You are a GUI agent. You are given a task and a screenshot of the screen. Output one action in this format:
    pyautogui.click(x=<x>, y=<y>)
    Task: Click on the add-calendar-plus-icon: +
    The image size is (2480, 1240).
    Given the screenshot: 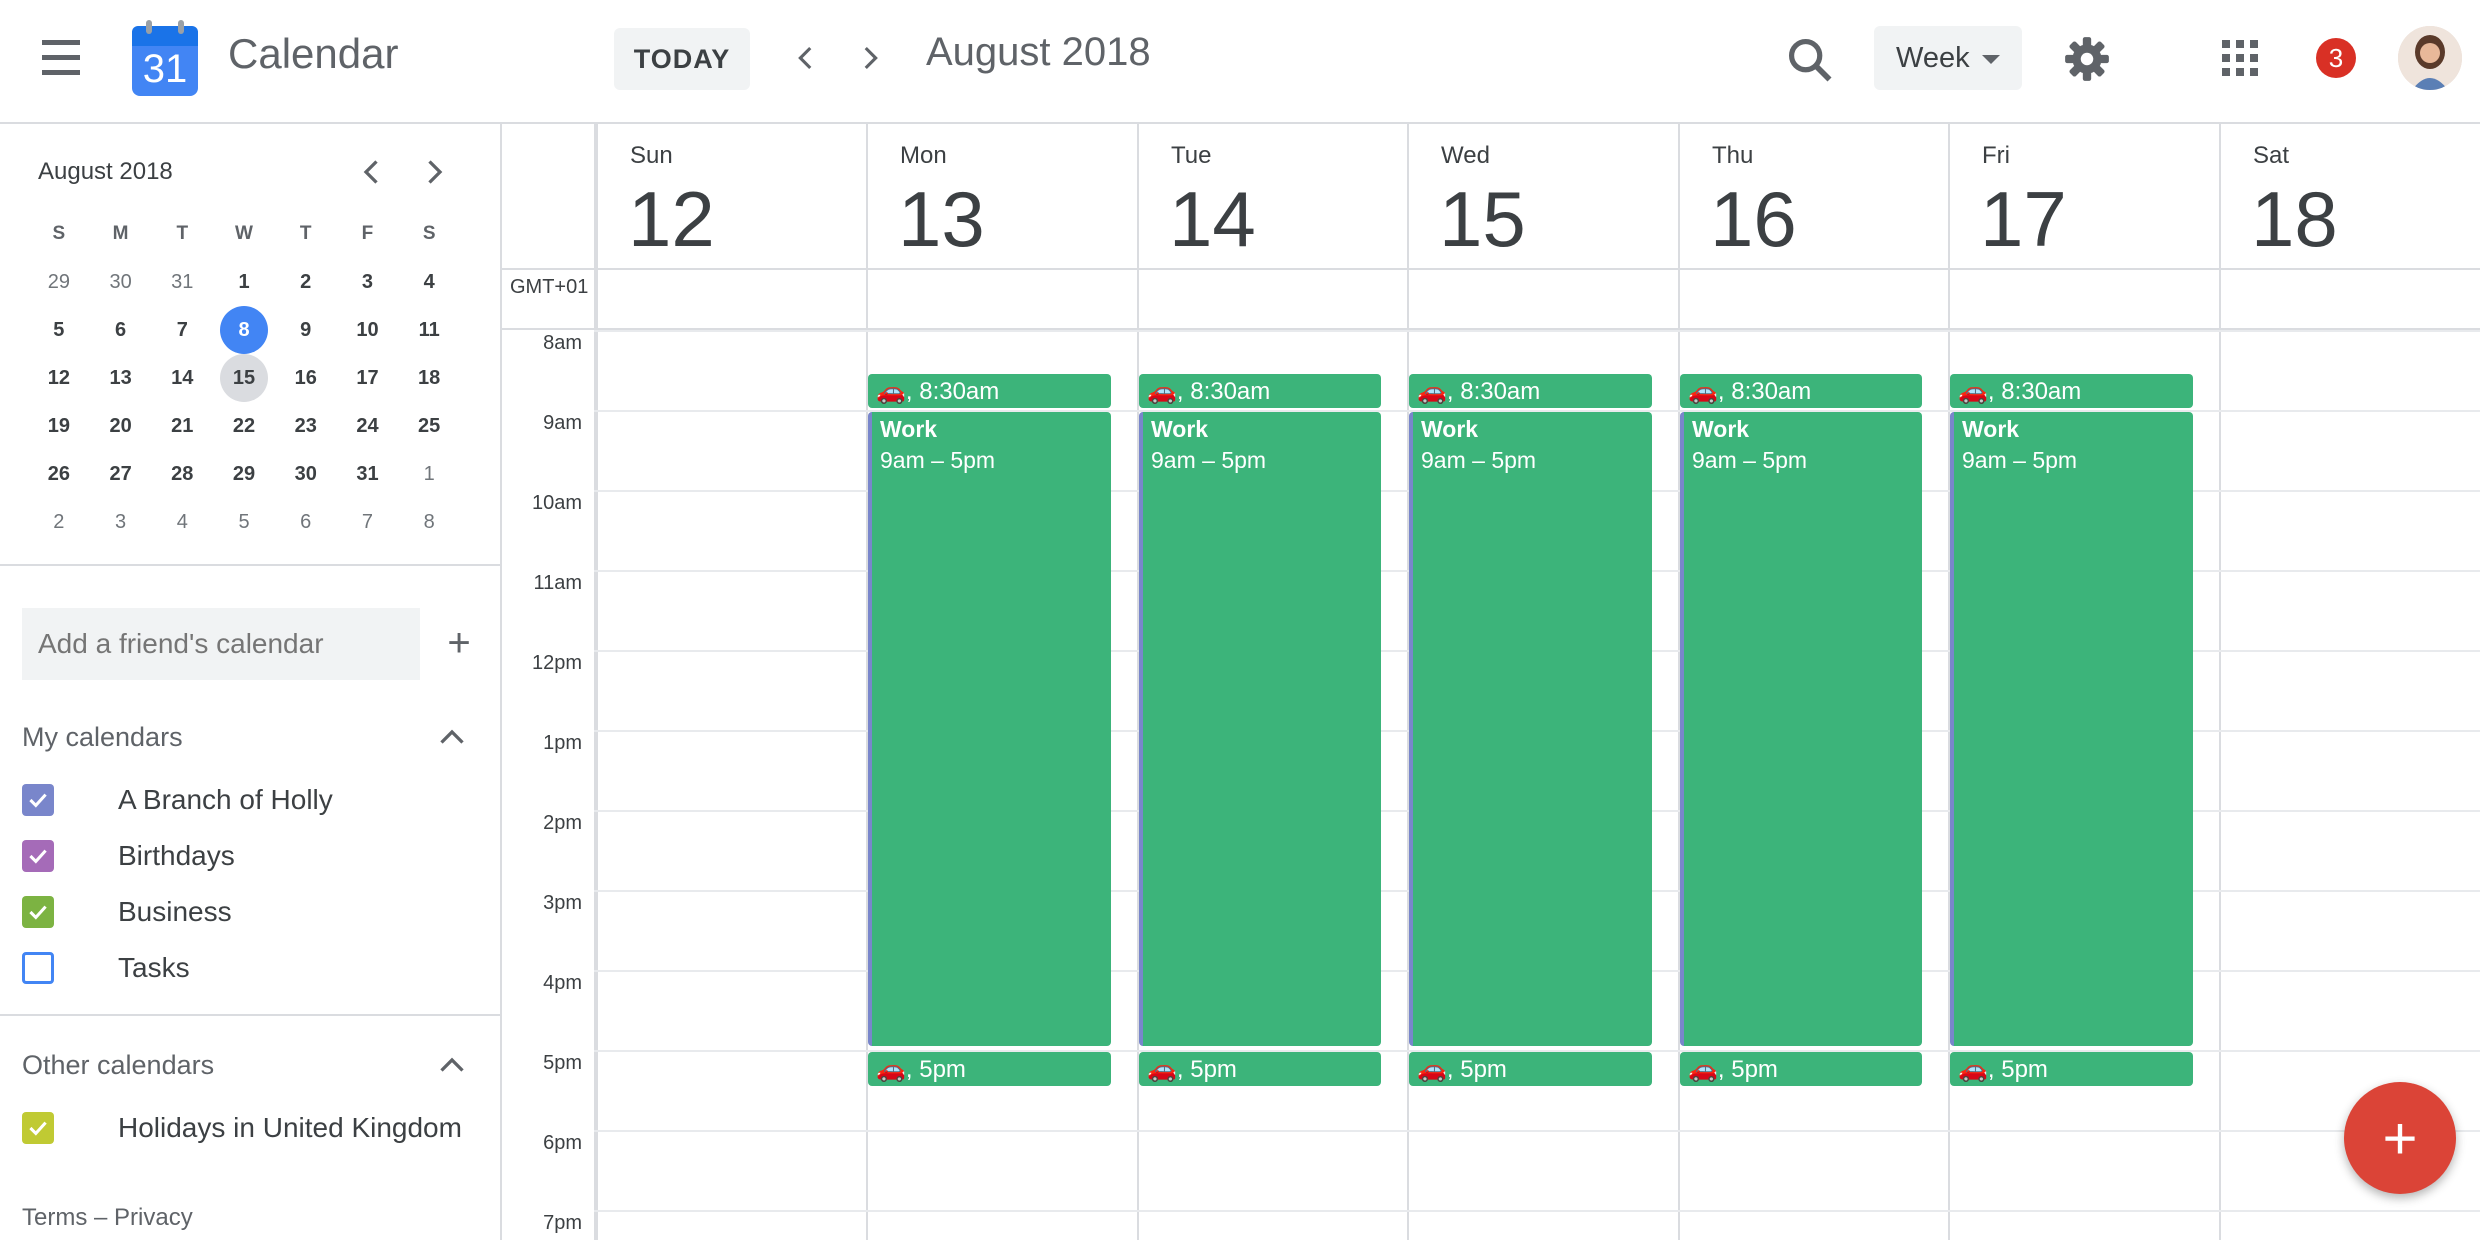 What is the action you would take?
    pyautogui.click(x=459, y=643)
    